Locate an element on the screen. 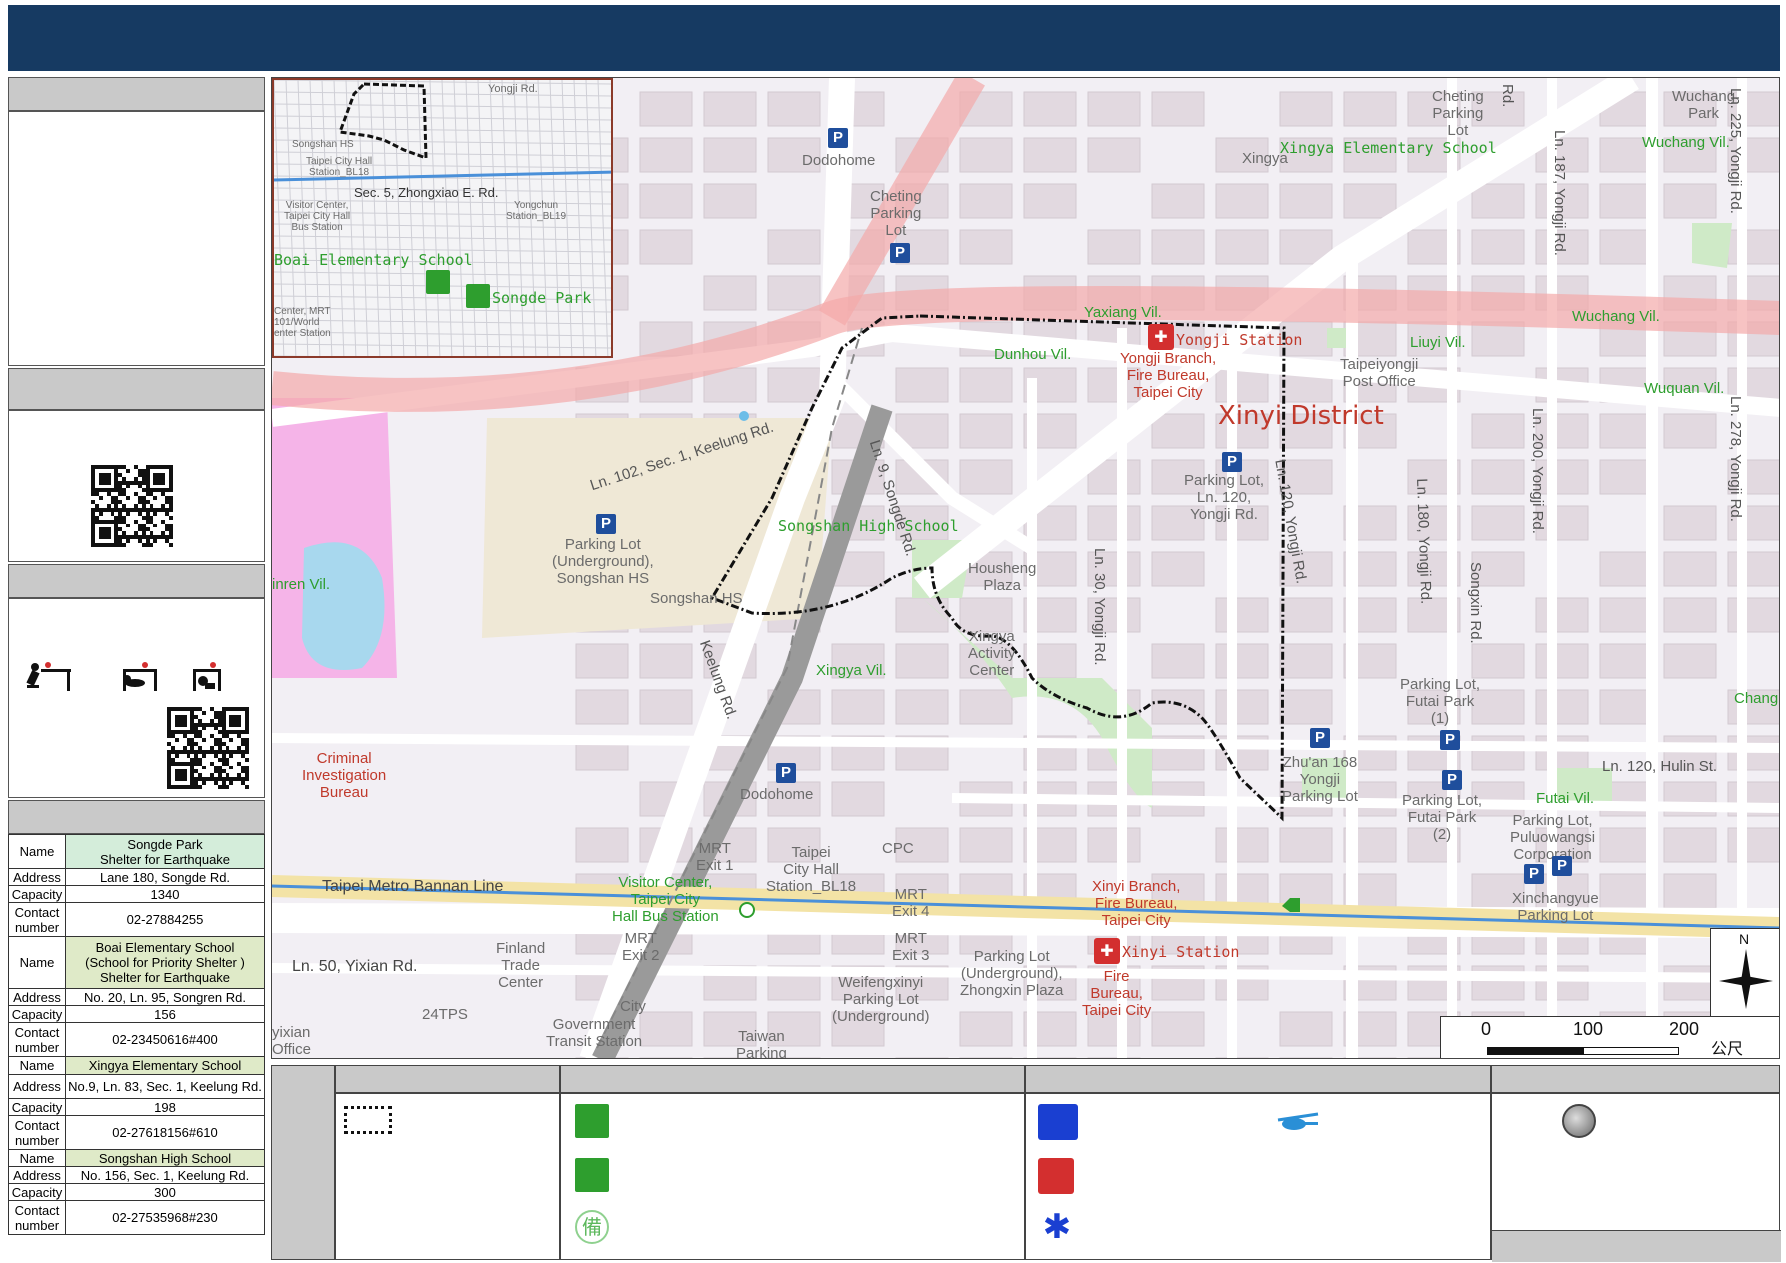 The width and height of the screenshot is (1786, 1263). inset-label: Sec. 5, Zhongxiao E. Rd. is located at coordinates (426, 192).